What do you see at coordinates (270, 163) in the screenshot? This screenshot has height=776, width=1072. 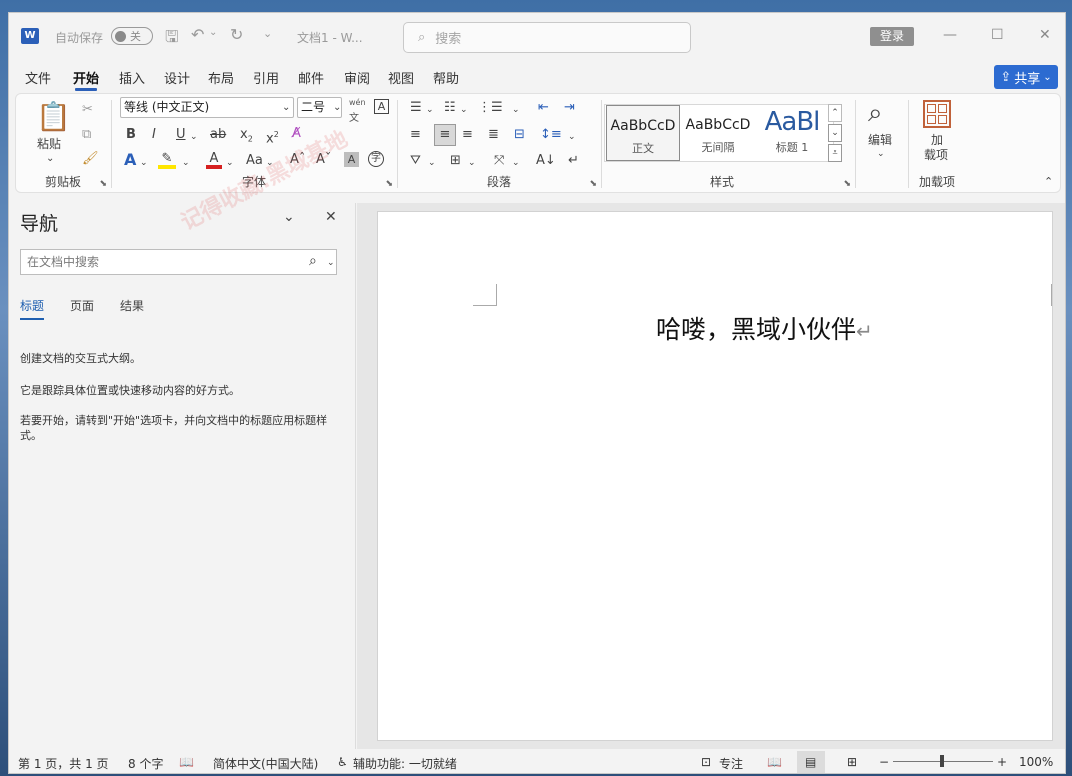 I see `change-case-dropdown-icon: ⌄` at bounding box center [270, 163].